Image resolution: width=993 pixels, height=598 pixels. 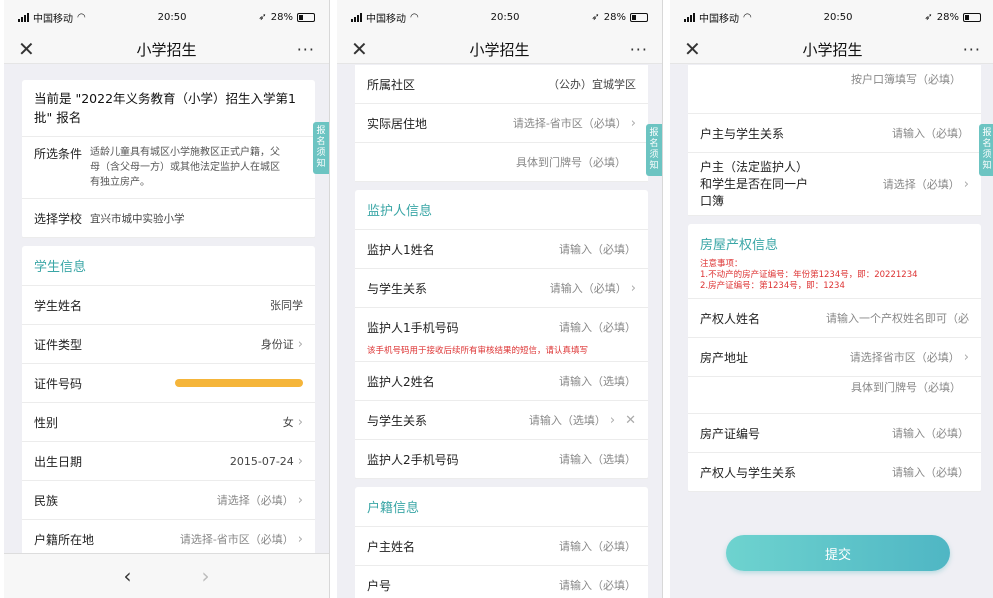 What do you see at coordinates (501, 582) in the screenshot?
I see `hukou-number-row: 户号 请输入（必填）` at bounding box center [501, 582].